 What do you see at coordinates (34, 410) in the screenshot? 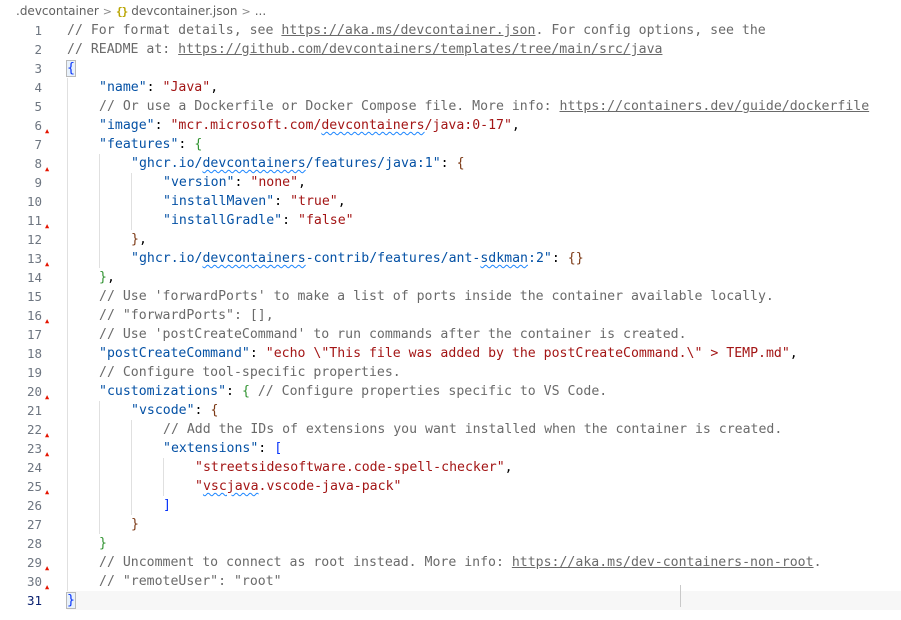
I see `line-number: 21` at bounding box center [34, 410].